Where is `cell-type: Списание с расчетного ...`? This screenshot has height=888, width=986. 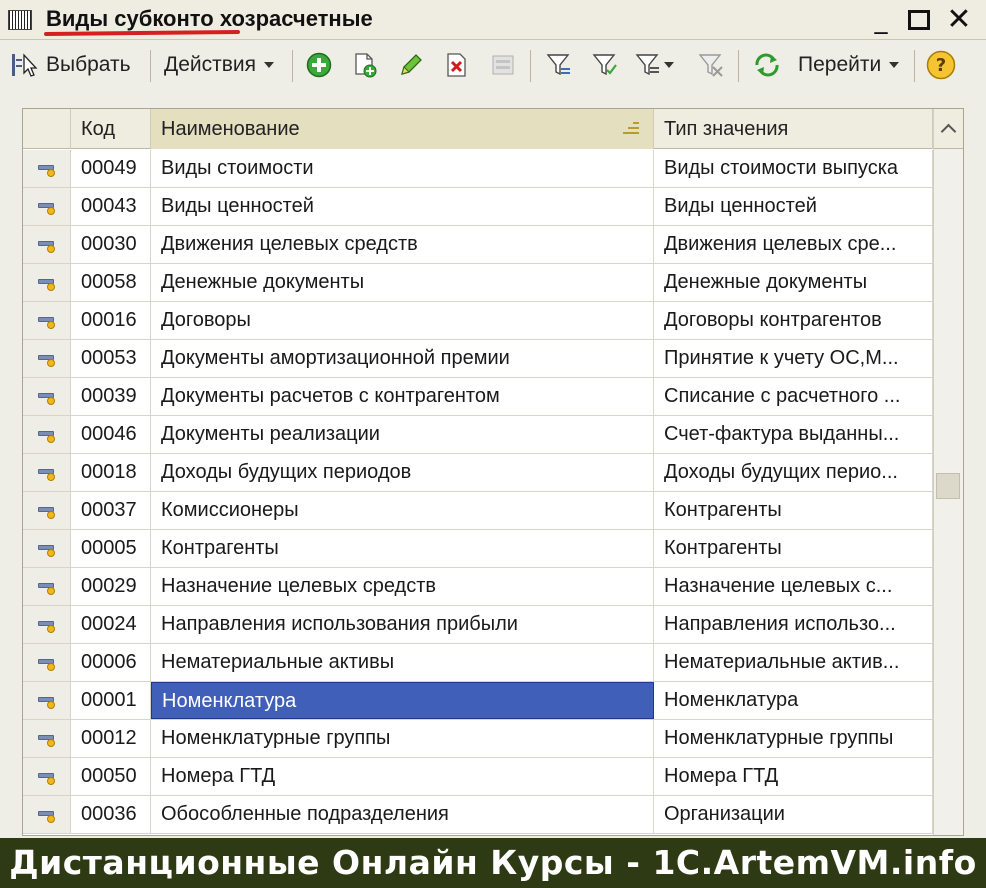 cell-type: Списание с расчетного ... is located at coordinates (793, 396).